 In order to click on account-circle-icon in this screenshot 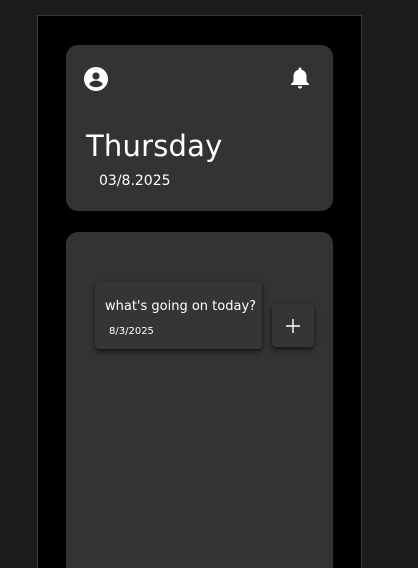, I will do `click(96, 79)`.